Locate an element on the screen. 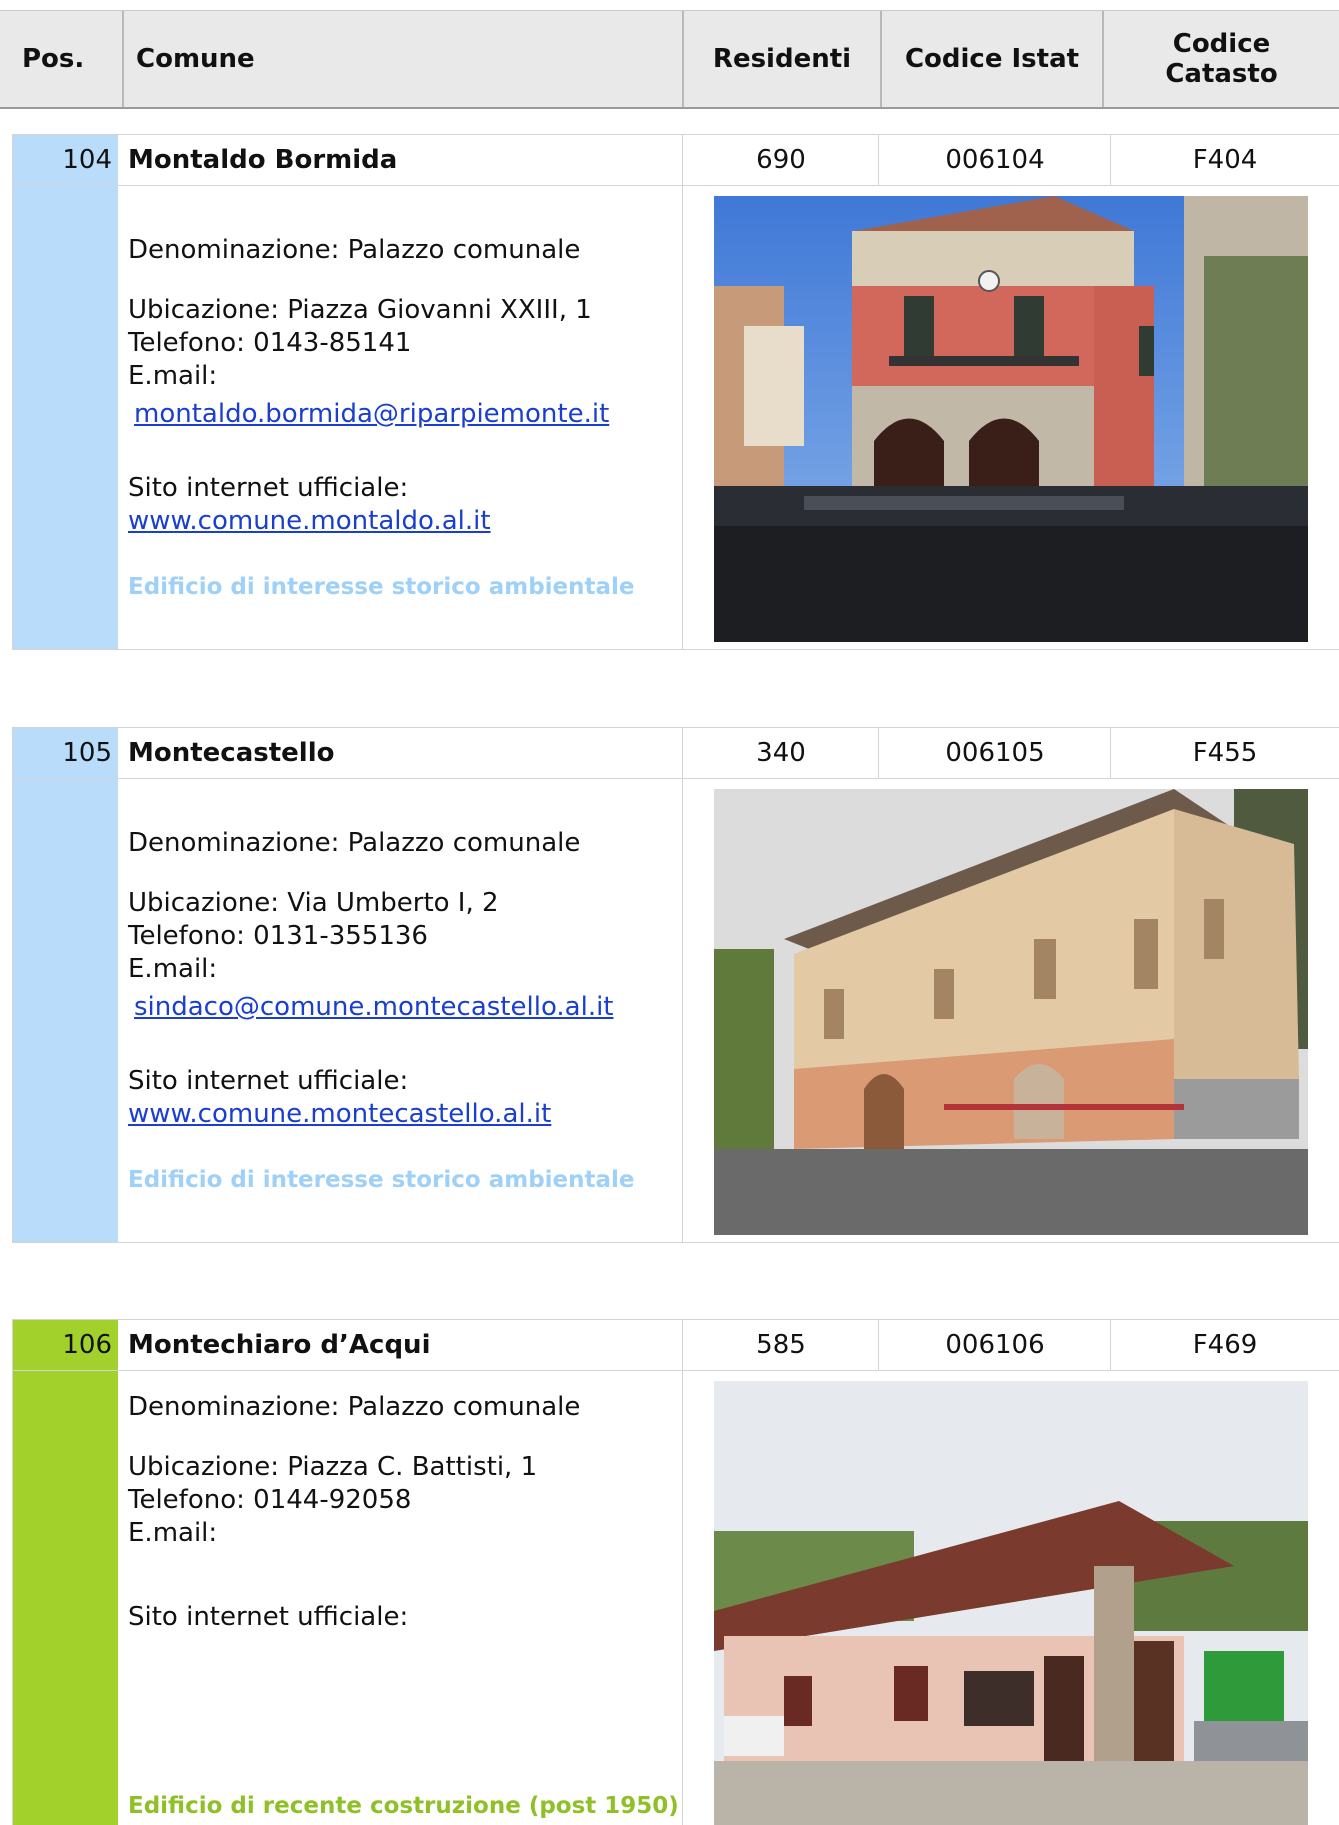 The height and width of the screenshot is (1825, 1339). ubicazione: Ubicazione: Piazza C. Battisti, 1 is located at coordinates (333, 1467).